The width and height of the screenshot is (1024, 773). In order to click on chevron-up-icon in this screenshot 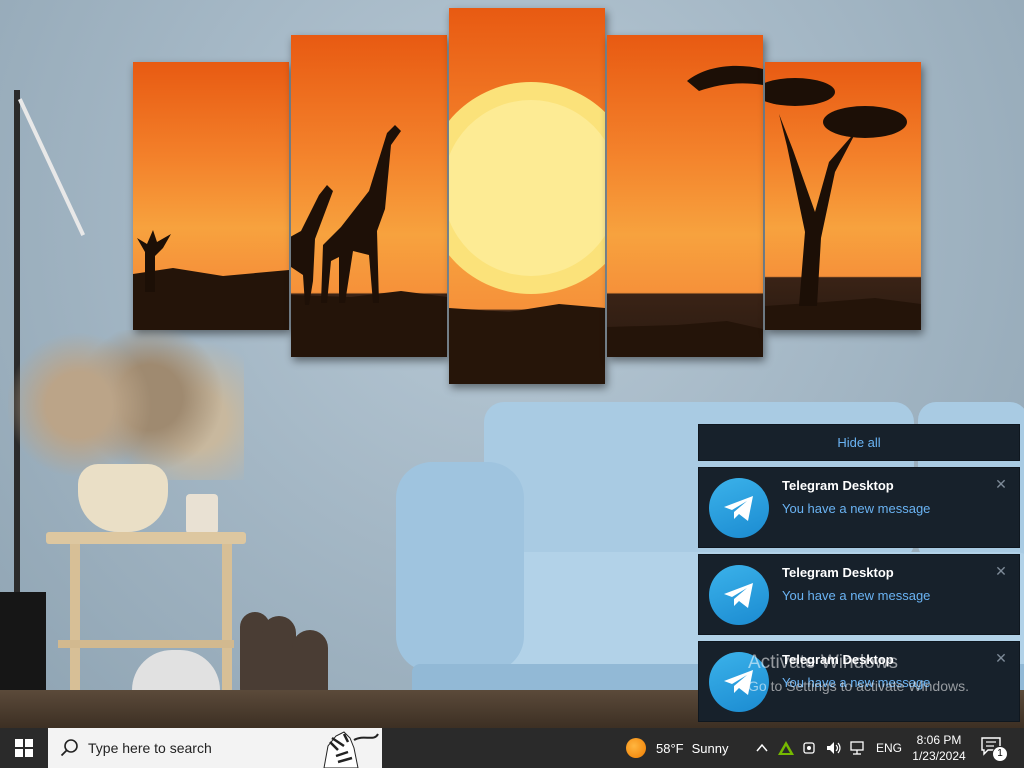, I will do `click(762, 748)`.